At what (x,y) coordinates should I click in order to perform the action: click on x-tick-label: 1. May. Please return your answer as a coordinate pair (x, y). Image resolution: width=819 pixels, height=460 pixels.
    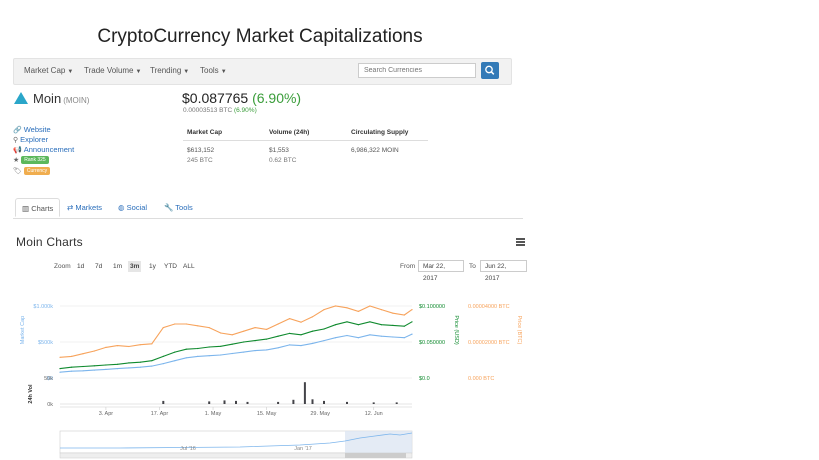
    Looking at the image, I should click on (213, 414).